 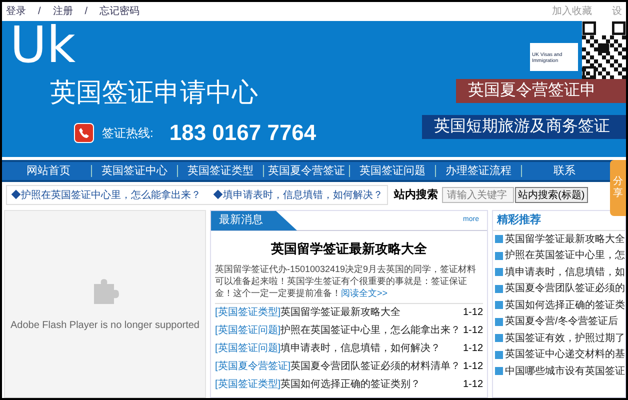 I want to click on notice-link: ◆填申请表时，信息填错，如何解决？, so click(x=298, y=195).